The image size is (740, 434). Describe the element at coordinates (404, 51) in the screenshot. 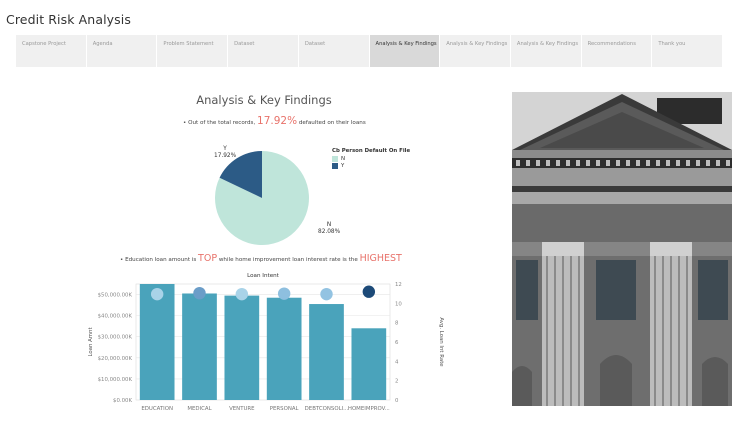

I see `tab-analysis-key-findings-1: Analysis & Key Findings` at that location.